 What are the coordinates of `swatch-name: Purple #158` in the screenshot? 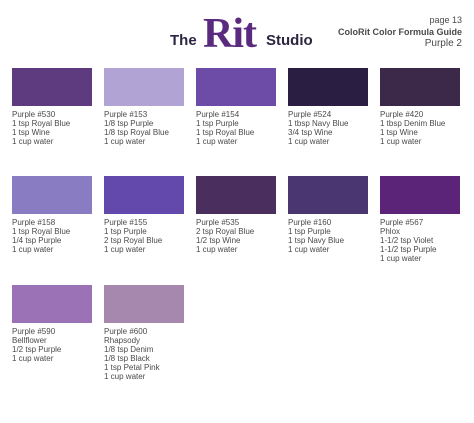 It's located at (34, 222).